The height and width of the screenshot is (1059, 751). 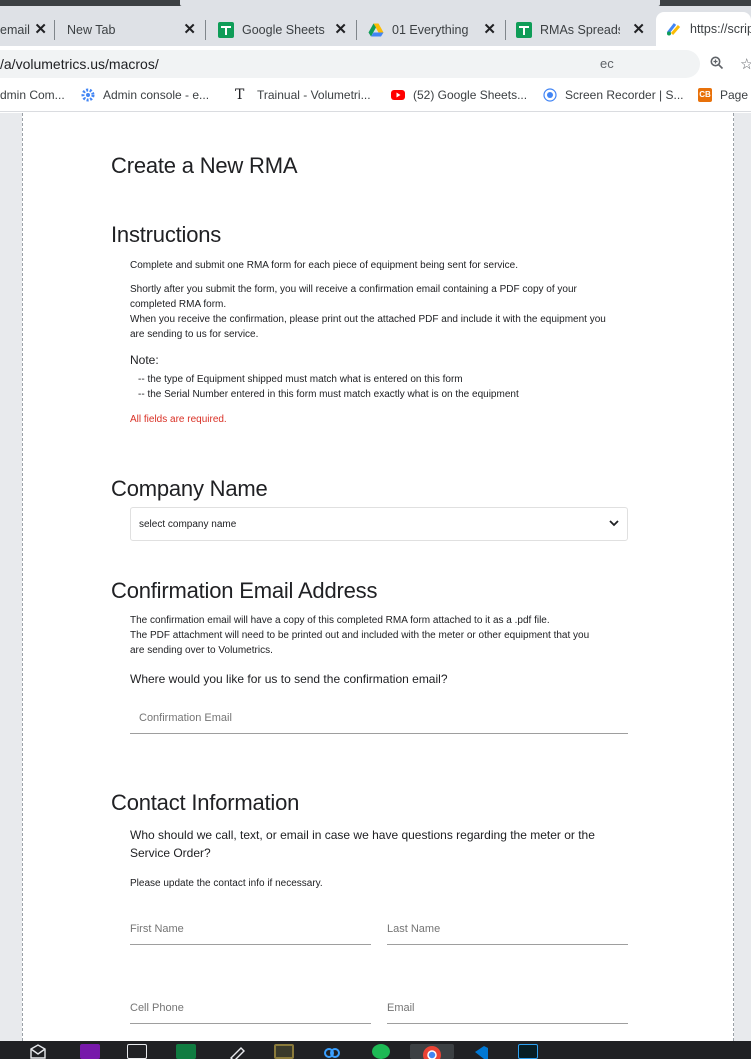 What do you see at coordinates (178, 304) in the screenshot?
I see `instructions-text: completed RMA form.` at bounding box center [178, 304].